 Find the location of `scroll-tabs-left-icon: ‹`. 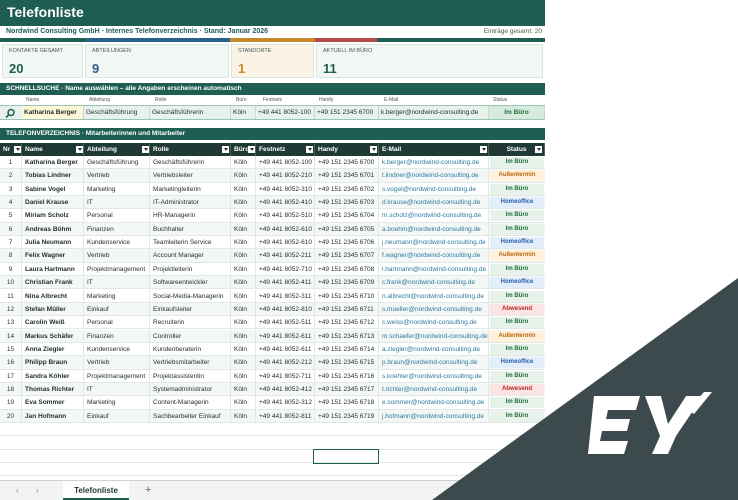

scroll-tabs-left-icon: ‹ is located at coordinates (17, 490).